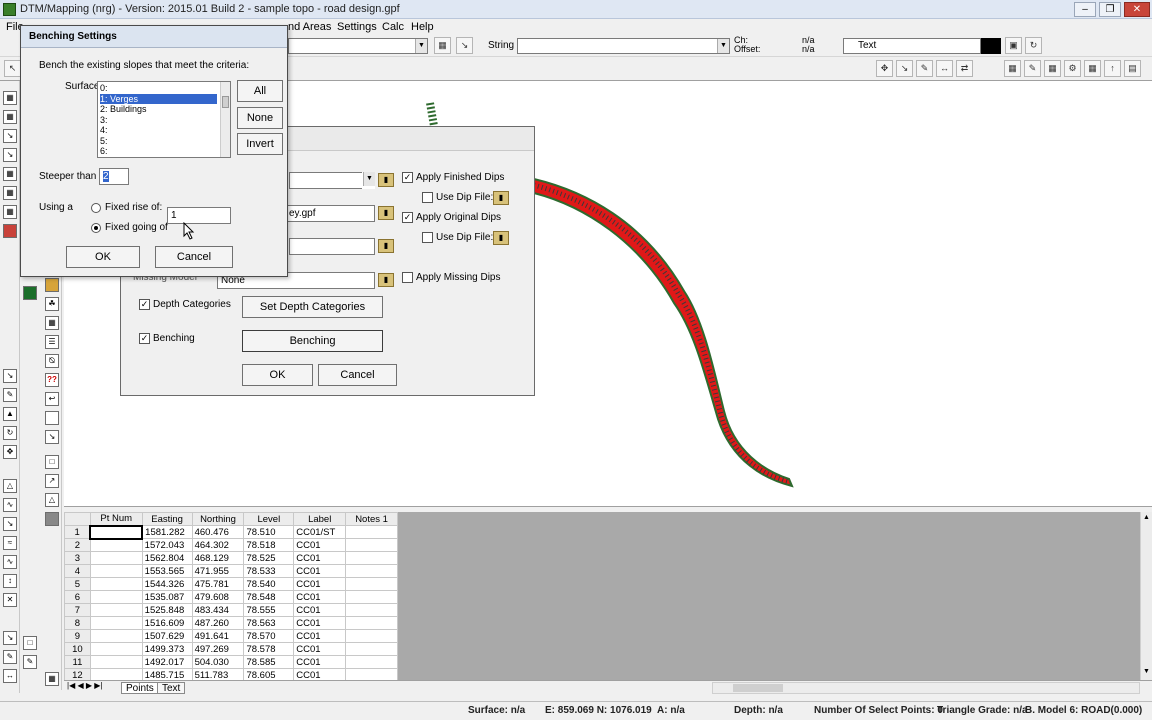 The image size is (1152, 720). I want to click on design-ok-button: OK, so click(277, 375).